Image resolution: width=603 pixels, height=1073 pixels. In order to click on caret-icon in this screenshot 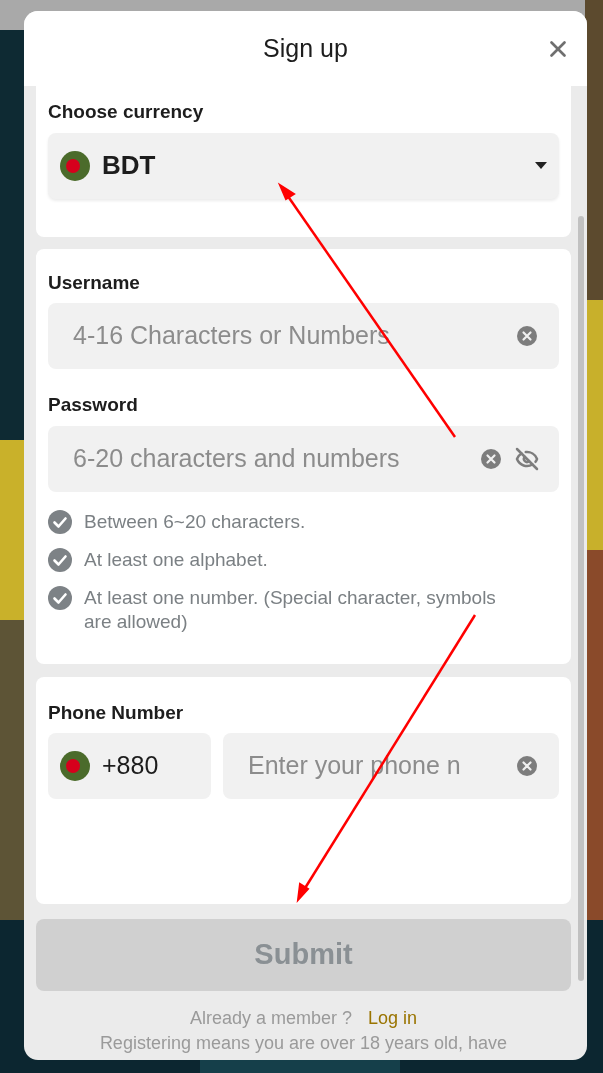, I will do `click(541, 165)`.